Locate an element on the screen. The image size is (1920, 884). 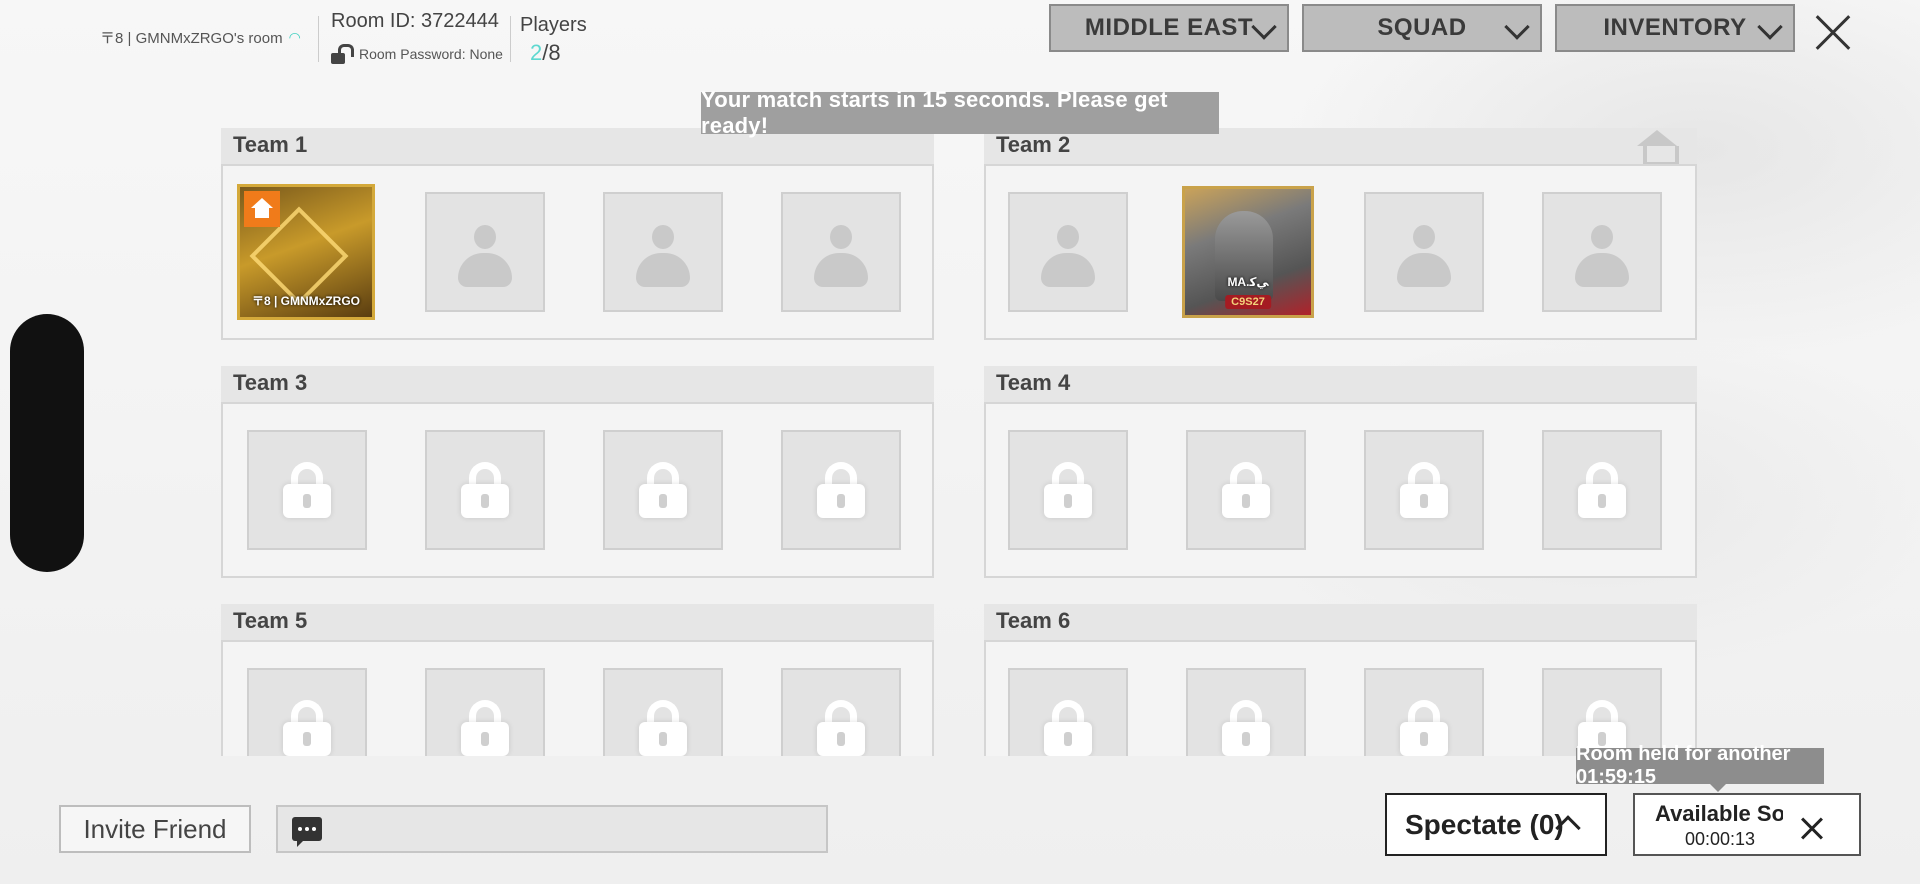
team-6: Team 6 is located at coordinates (1340, 680).